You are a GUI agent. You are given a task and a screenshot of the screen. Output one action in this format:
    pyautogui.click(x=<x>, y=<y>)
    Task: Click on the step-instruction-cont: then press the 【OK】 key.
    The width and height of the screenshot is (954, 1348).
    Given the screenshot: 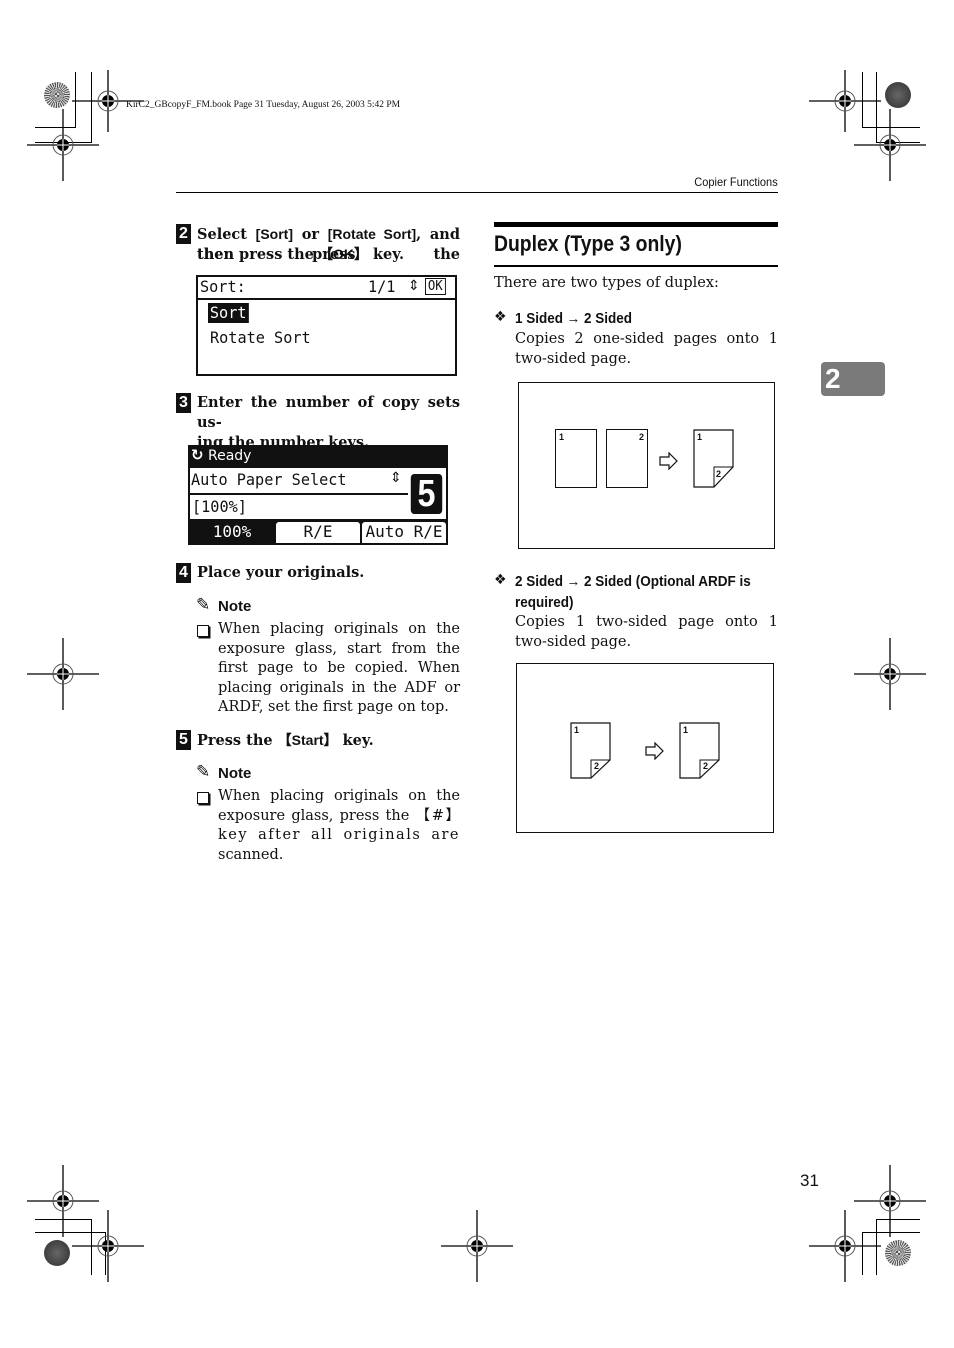 What is the action you would take?
    pyautogui.click(x=301, y=254)
    